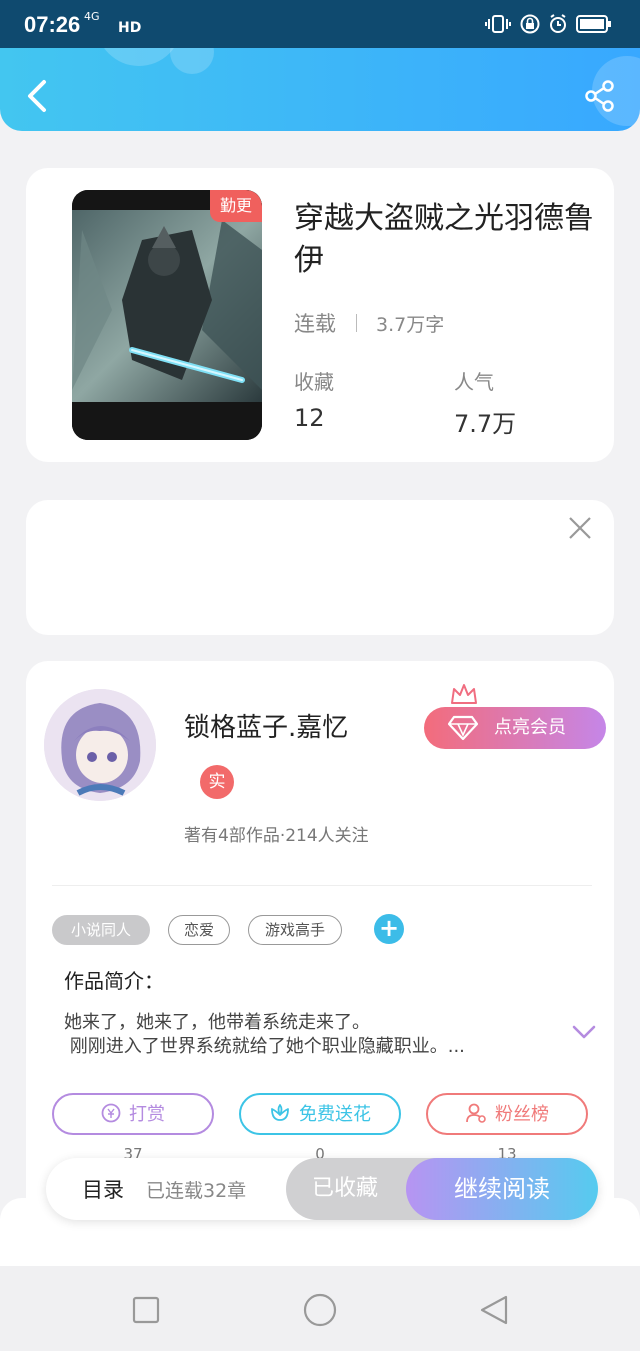  Describe the element at coordinates (309, 418) in the screenshot. I see `collect-value: 12` at that location.